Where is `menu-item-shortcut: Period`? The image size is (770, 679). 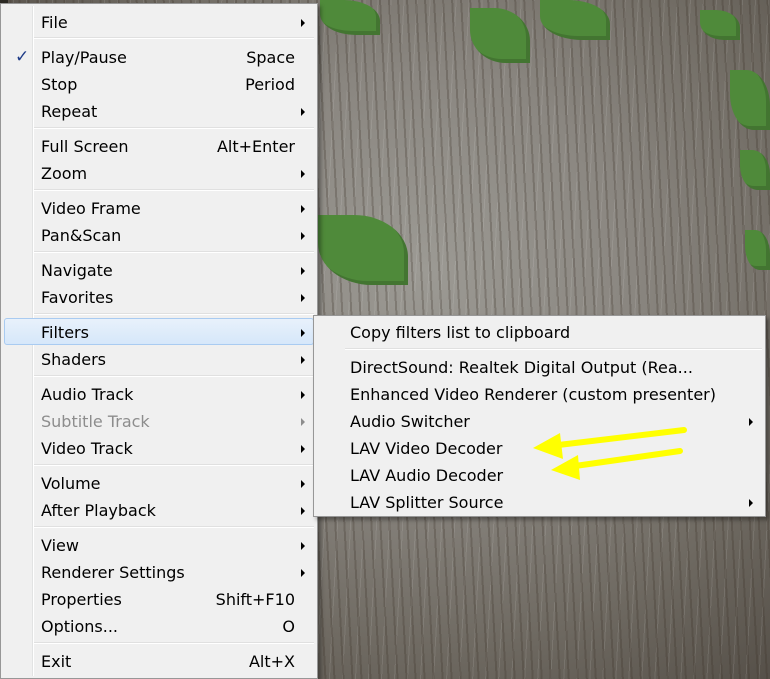
menu-item-shortcut: Period is located at coordinates (270, 84).